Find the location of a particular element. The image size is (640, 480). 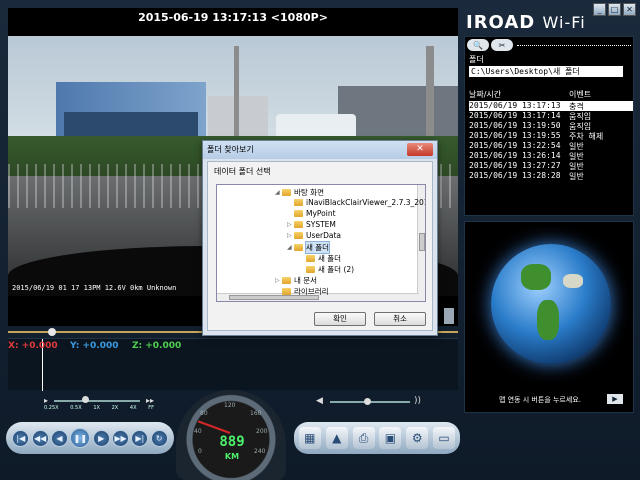

file-row: 2015/06/19 13:28:28 일반 is located at coordinates (551, 176).